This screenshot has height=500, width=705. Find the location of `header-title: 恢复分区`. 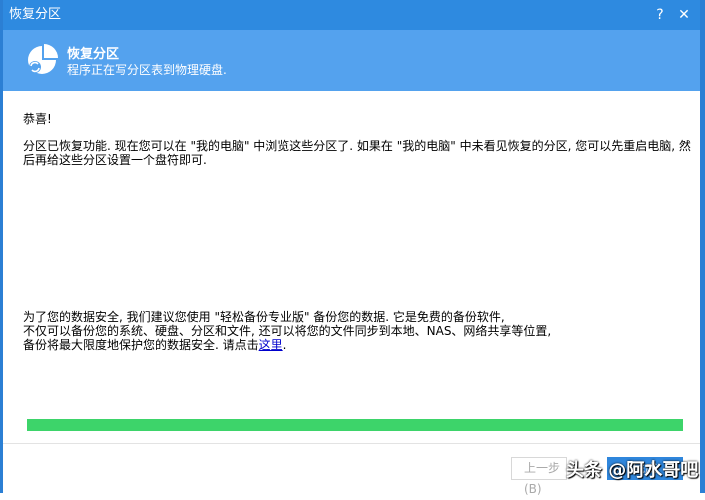

header-title: 恢复分区 is located at coordinates (93, 54).